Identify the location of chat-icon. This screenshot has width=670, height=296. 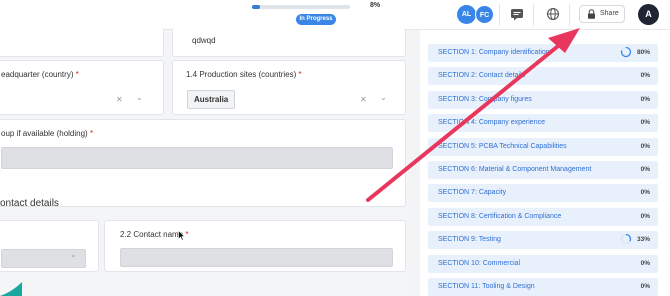
(517, 14).